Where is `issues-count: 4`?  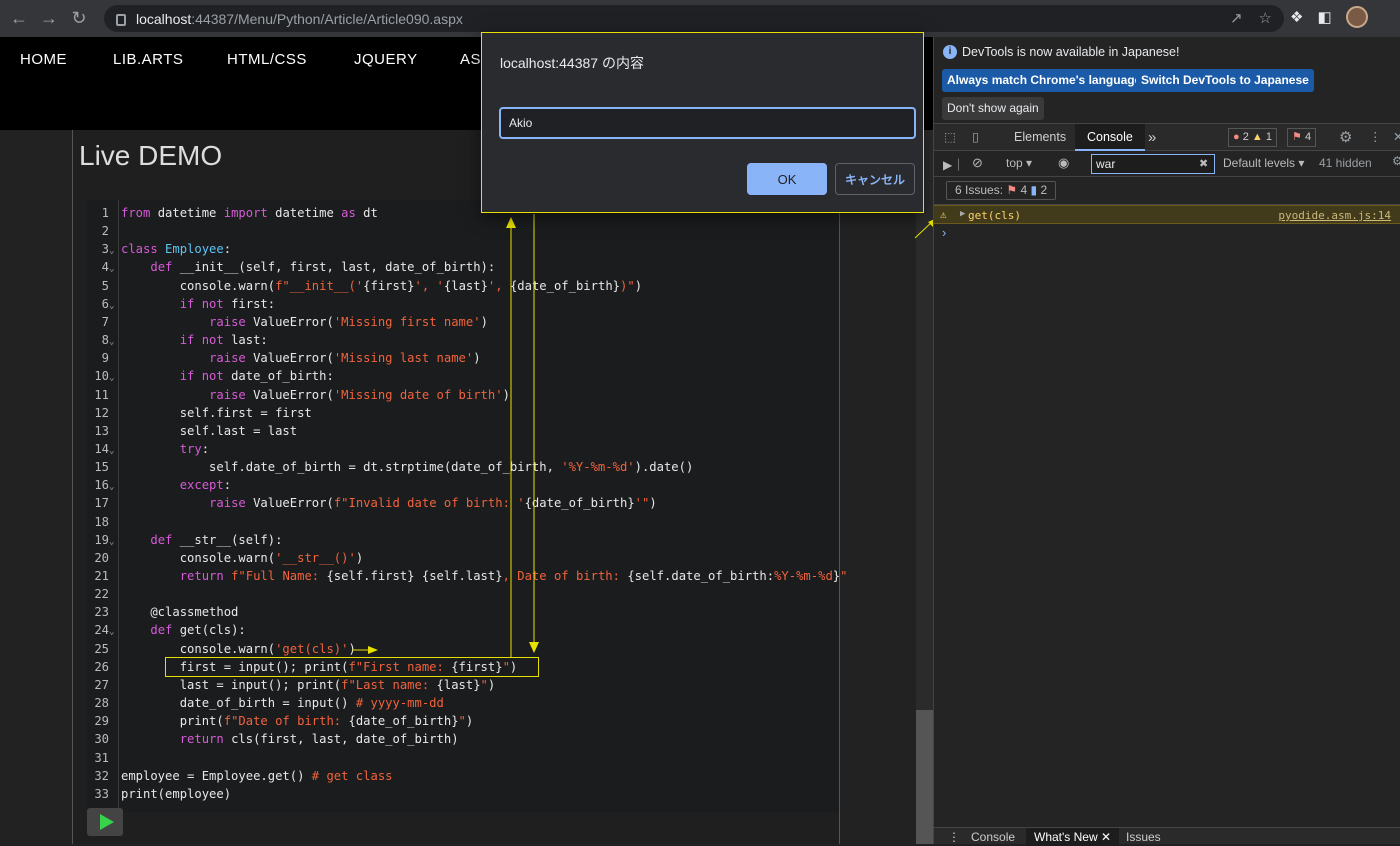
issues-count: 4 is located at coordinates (1308, 137).